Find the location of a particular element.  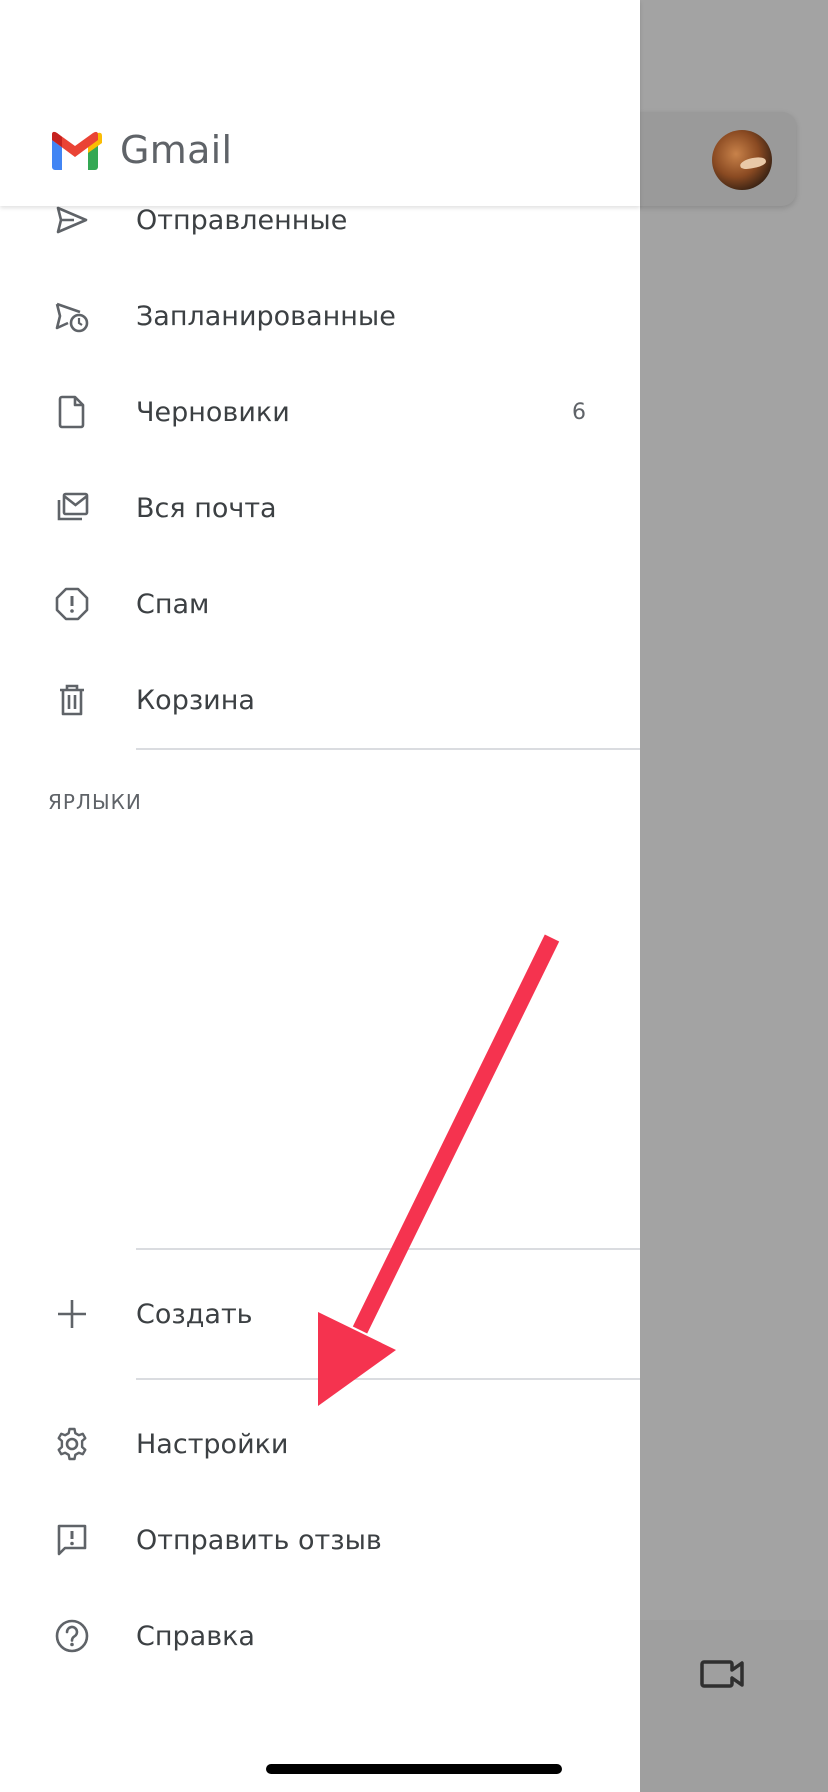

brand-name: Gmail is located at coordinates (176, 150).